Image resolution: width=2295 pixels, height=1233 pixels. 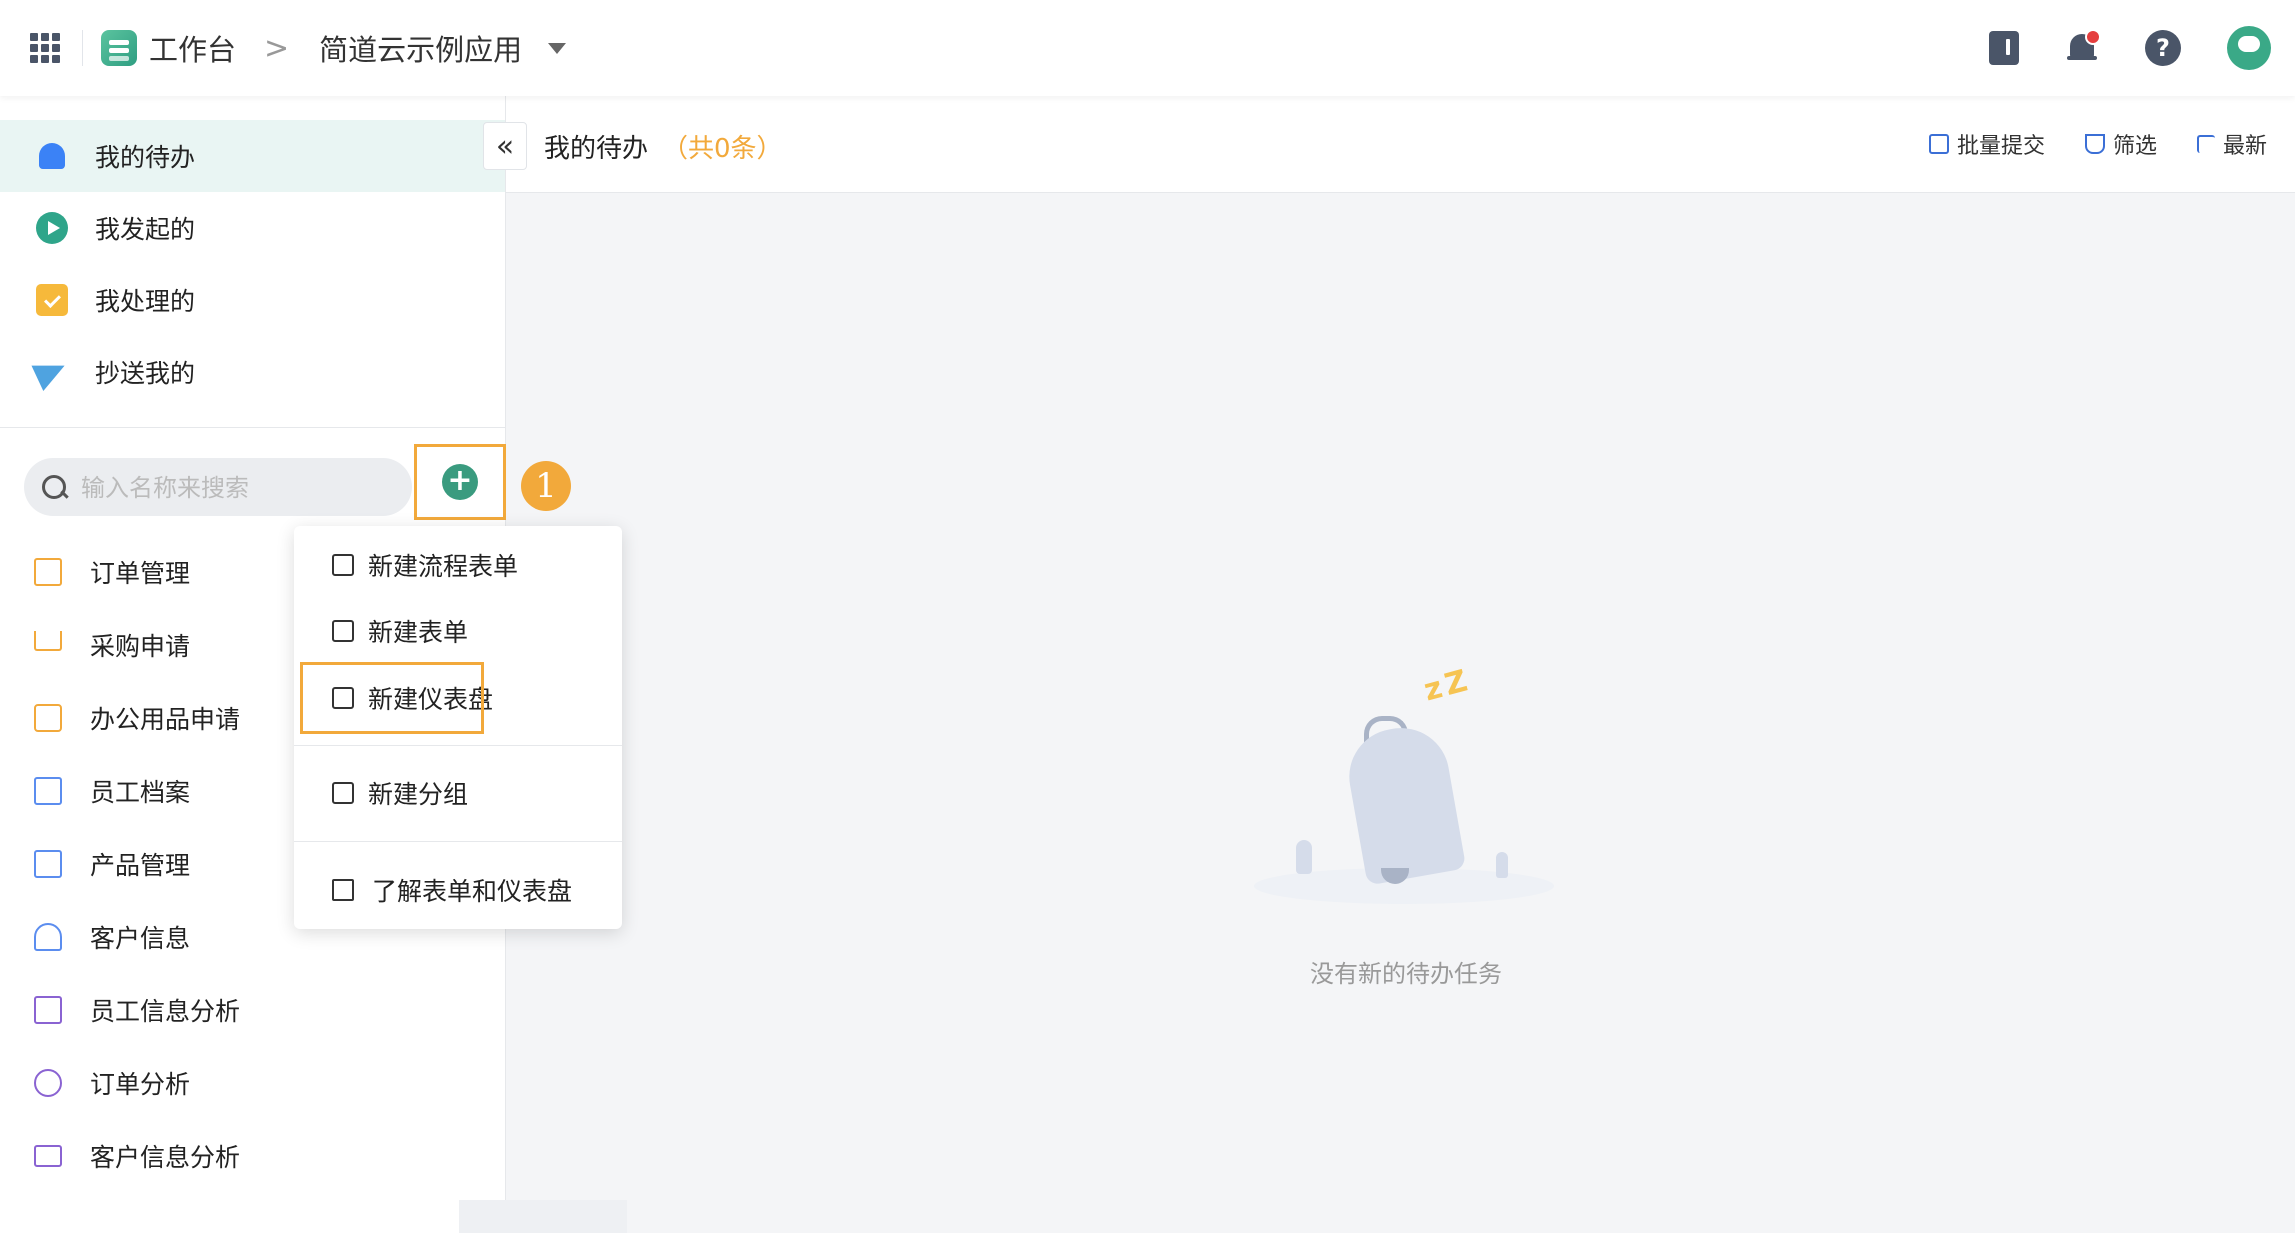 I want to click on docs-icon, so click(x=2004, y=48).